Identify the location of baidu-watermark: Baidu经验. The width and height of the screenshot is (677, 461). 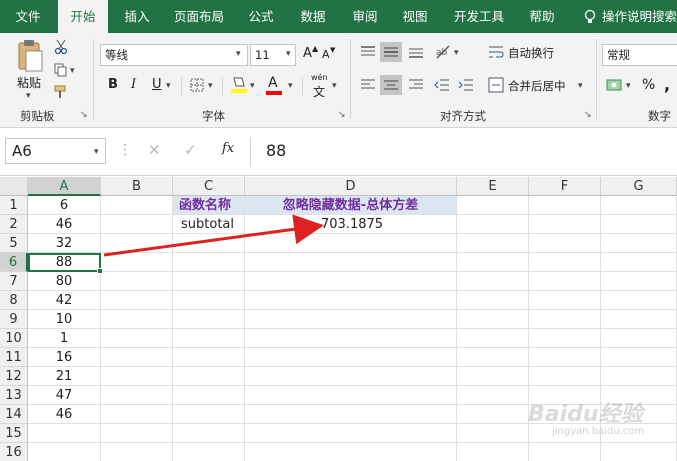
(585, 414).